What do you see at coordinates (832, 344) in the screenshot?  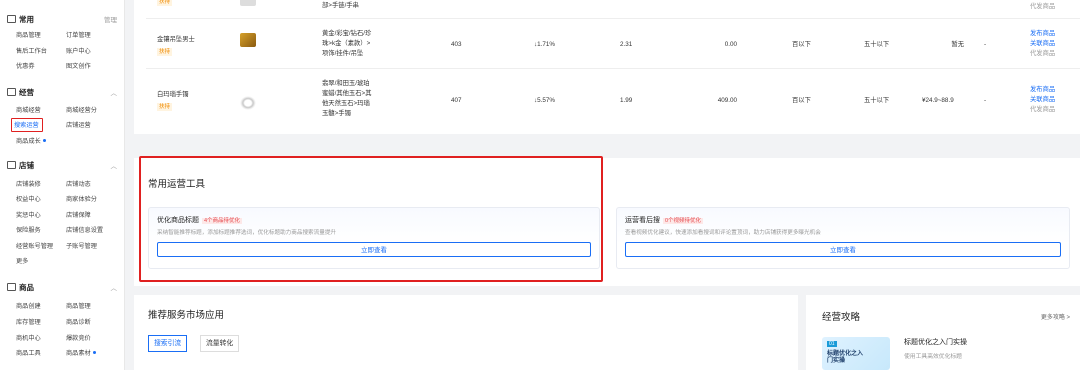 I see `cover-tag: 01` at bounding box center [832, 344].